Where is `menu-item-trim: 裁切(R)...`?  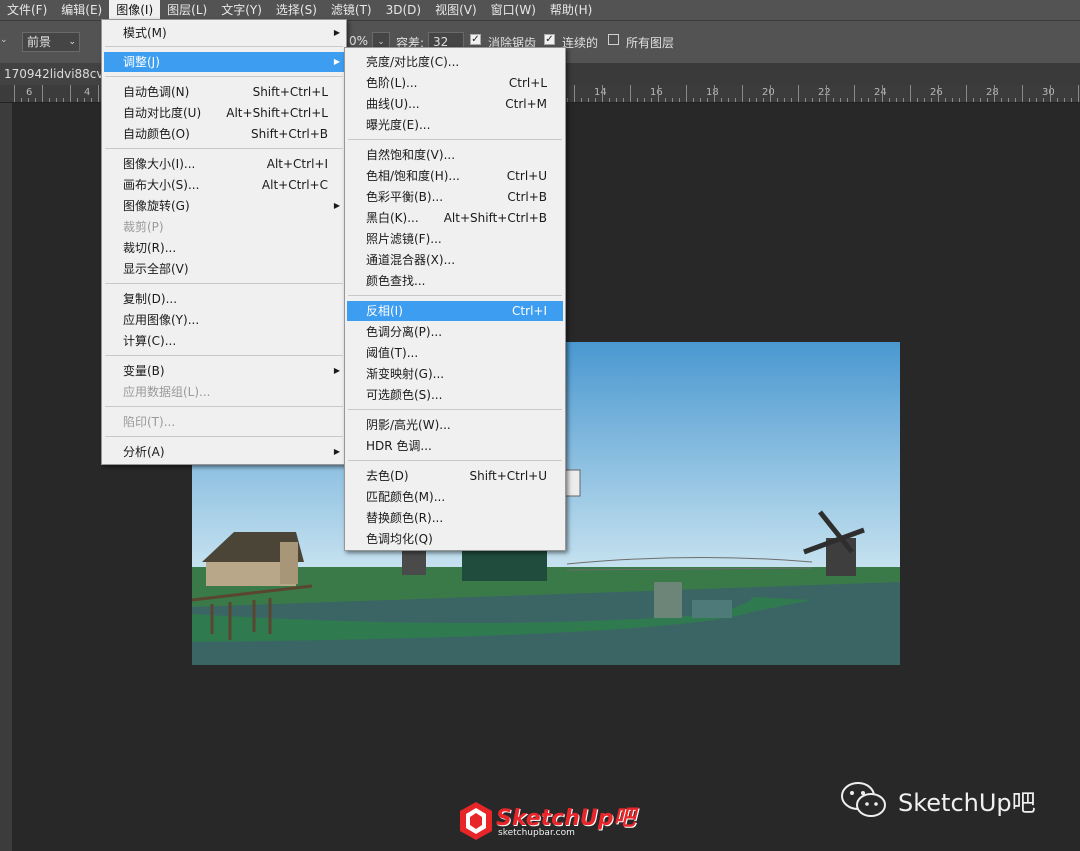 menu-item-trim: 裁切(R)... is located at coordinates (224, 248).